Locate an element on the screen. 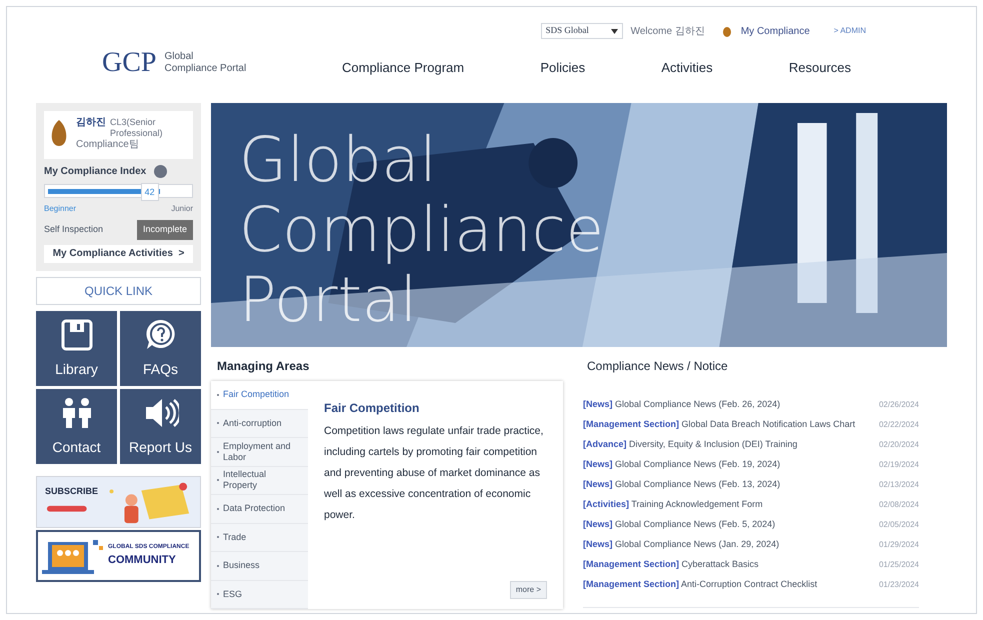 The width and height of the screenshot is (983, 620). news-link: [News] Global Compliance News (Feb. 13, 2024) is located at coordinates (681, 485).